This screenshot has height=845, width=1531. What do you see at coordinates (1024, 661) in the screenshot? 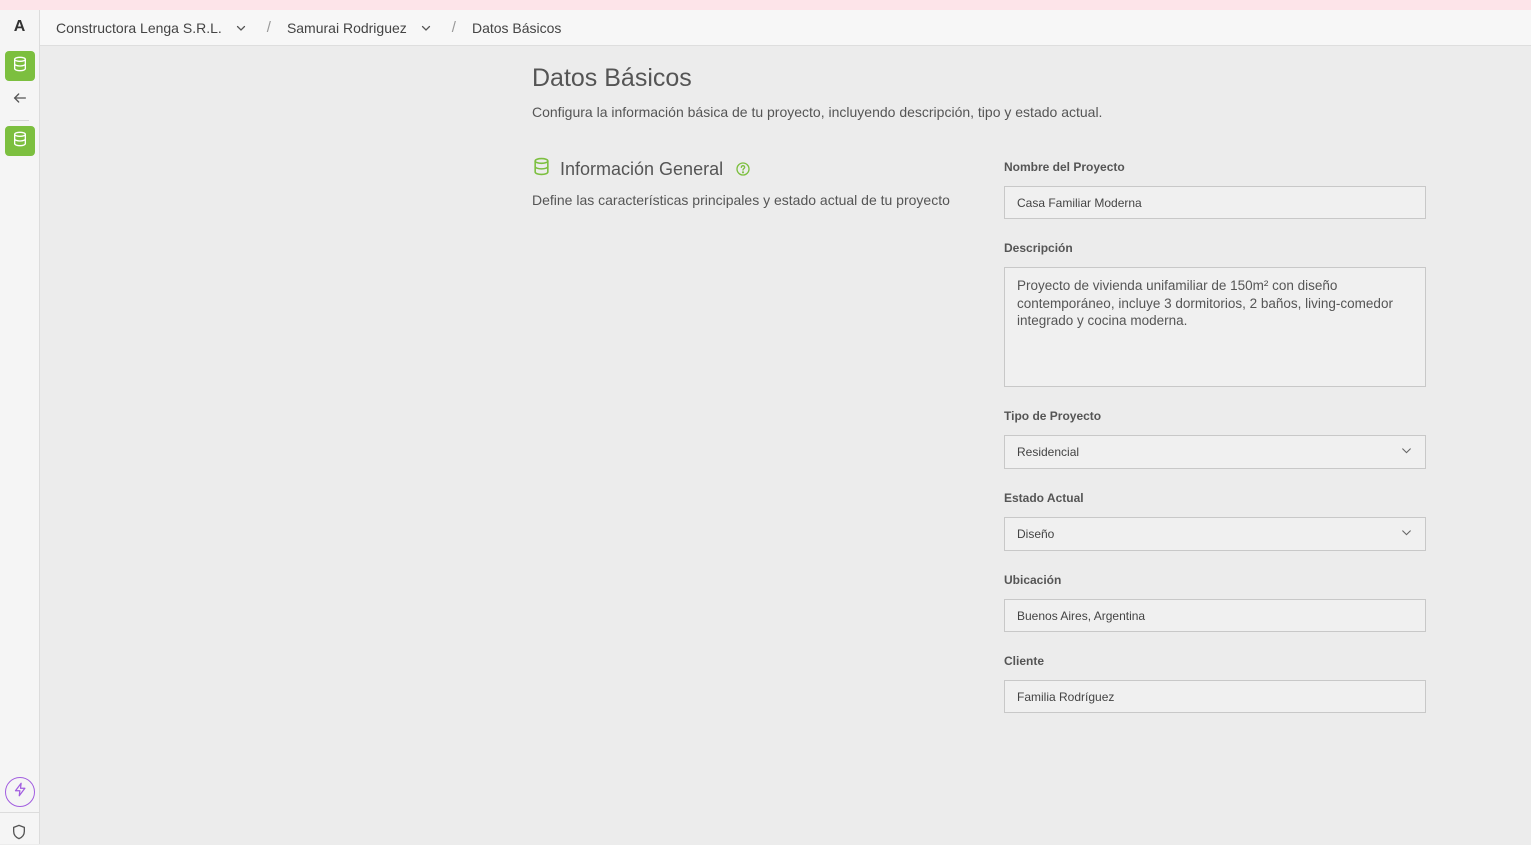
I see `client-label: Cliente` at bounding box center [1024, 661].